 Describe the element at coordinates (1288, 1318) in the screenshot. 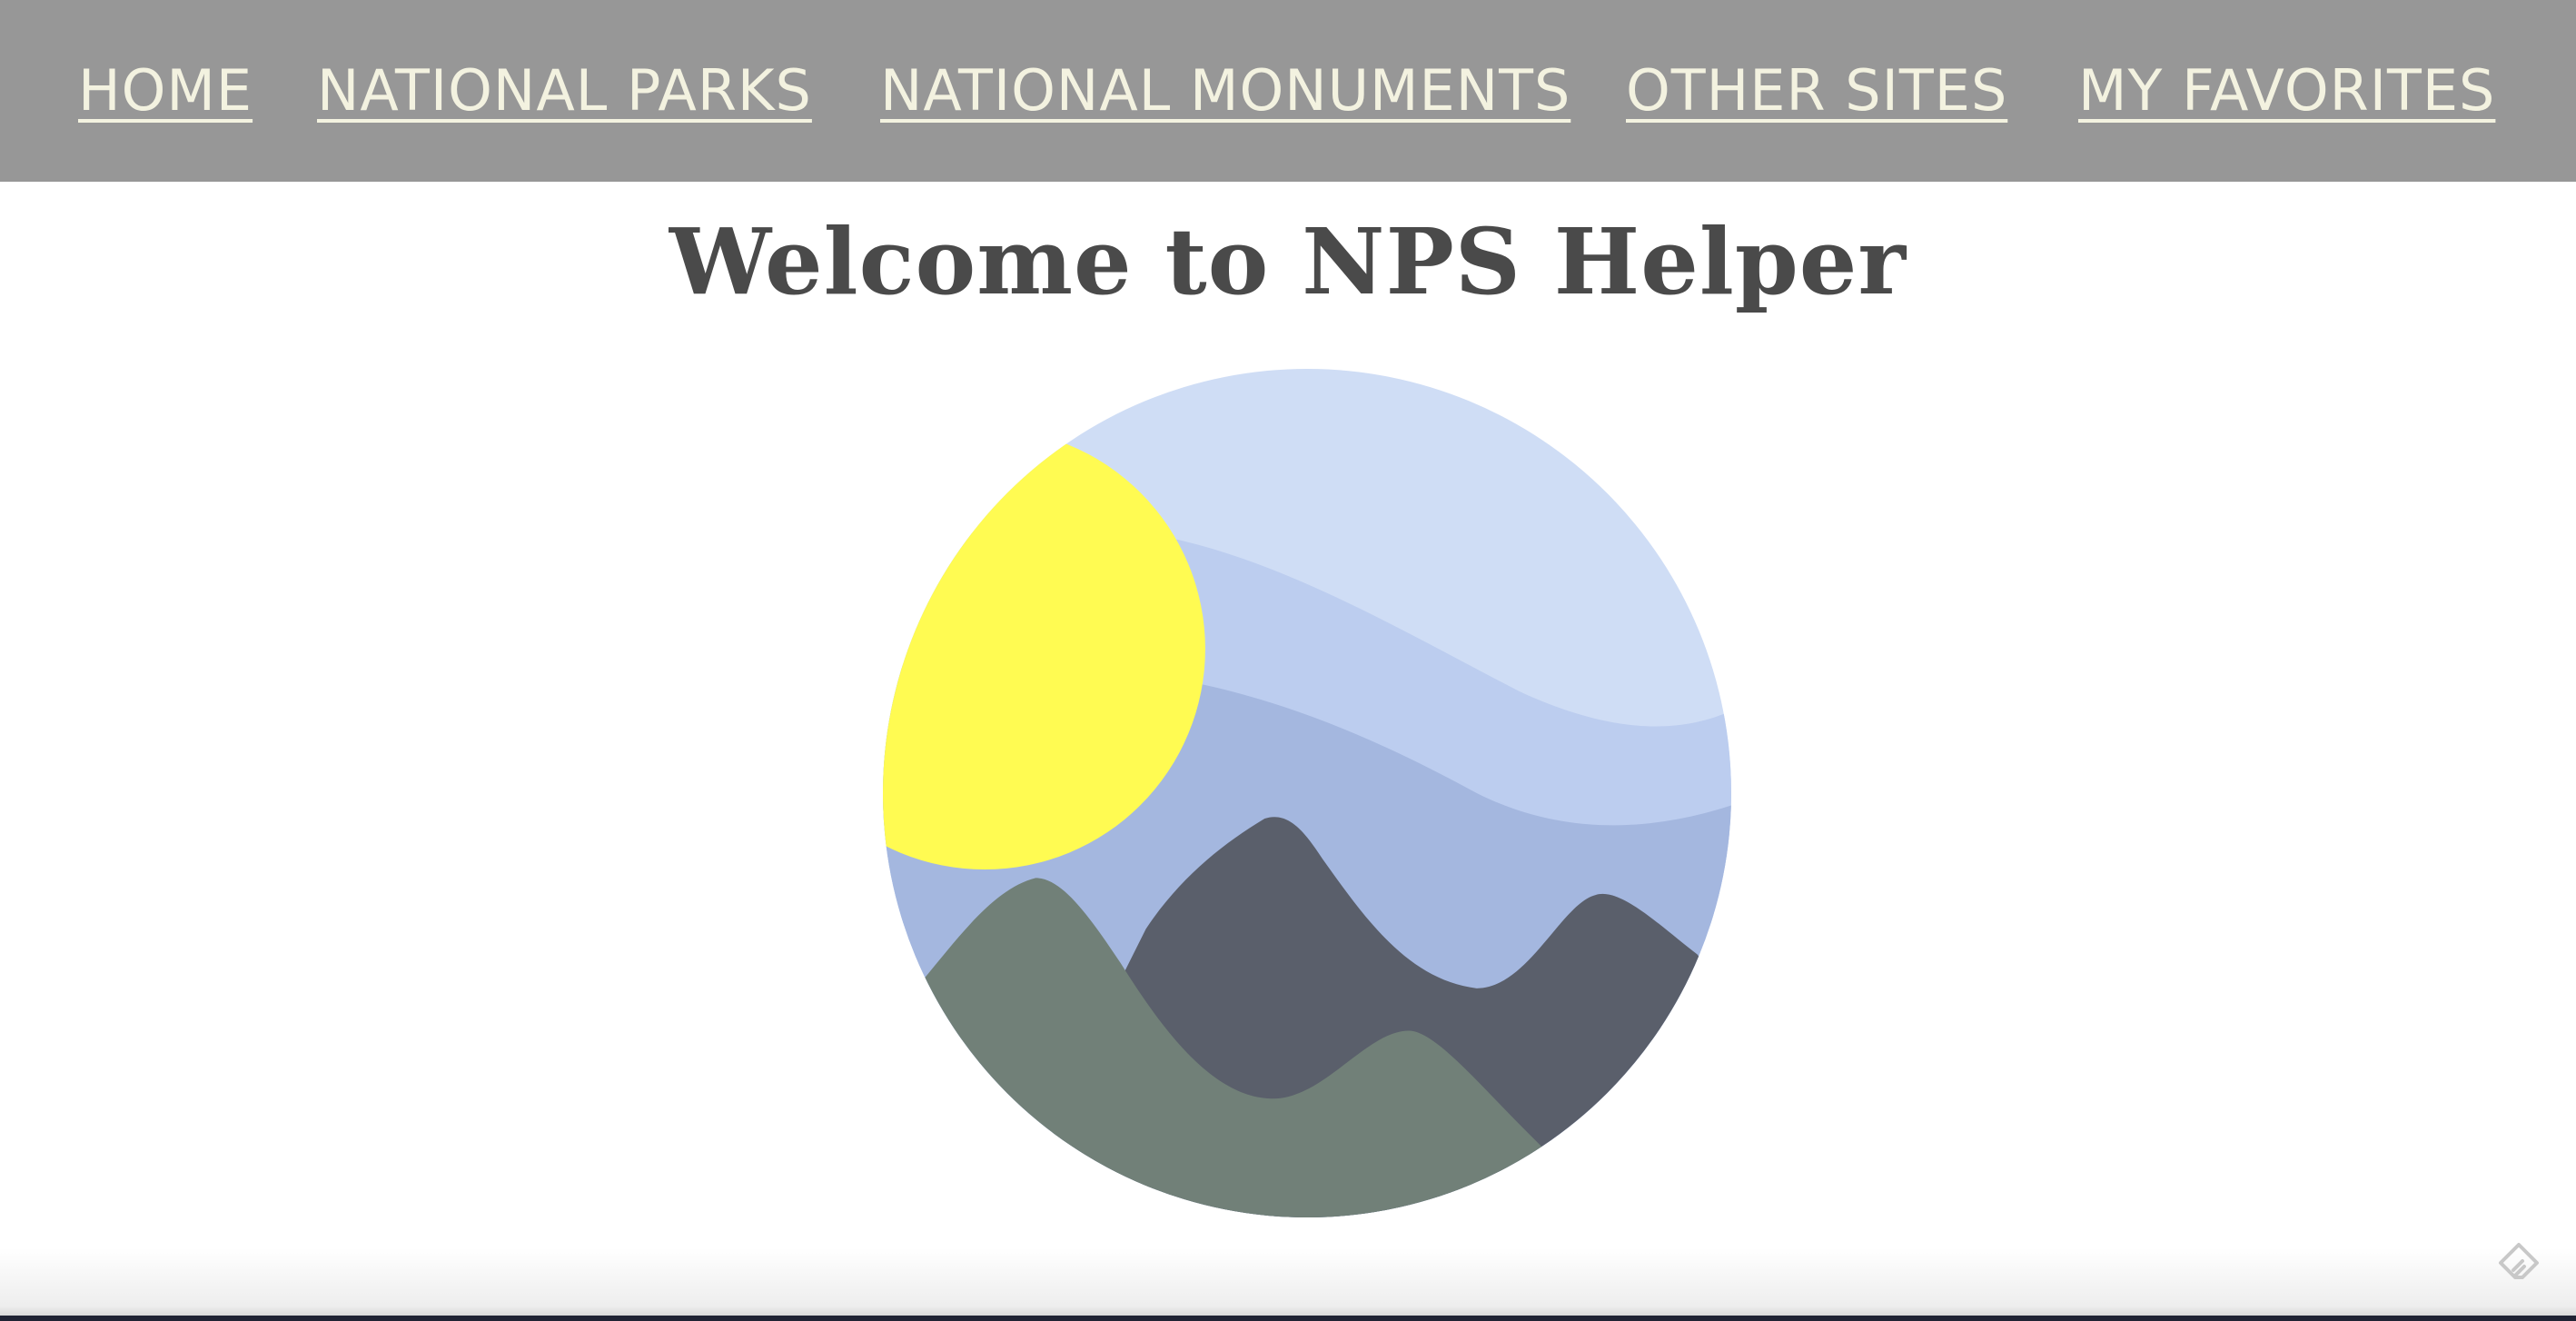

I see `bottom-edge` at that location.